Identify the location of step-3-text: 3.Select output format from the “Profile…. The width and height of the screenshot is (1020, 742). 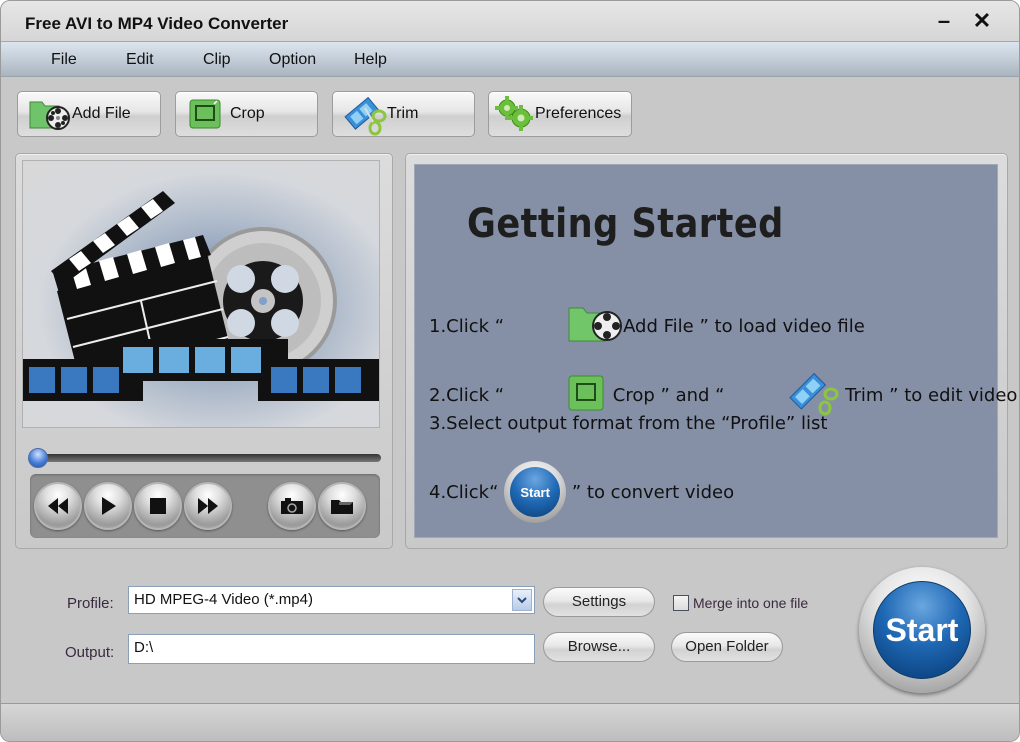
(628, 423).